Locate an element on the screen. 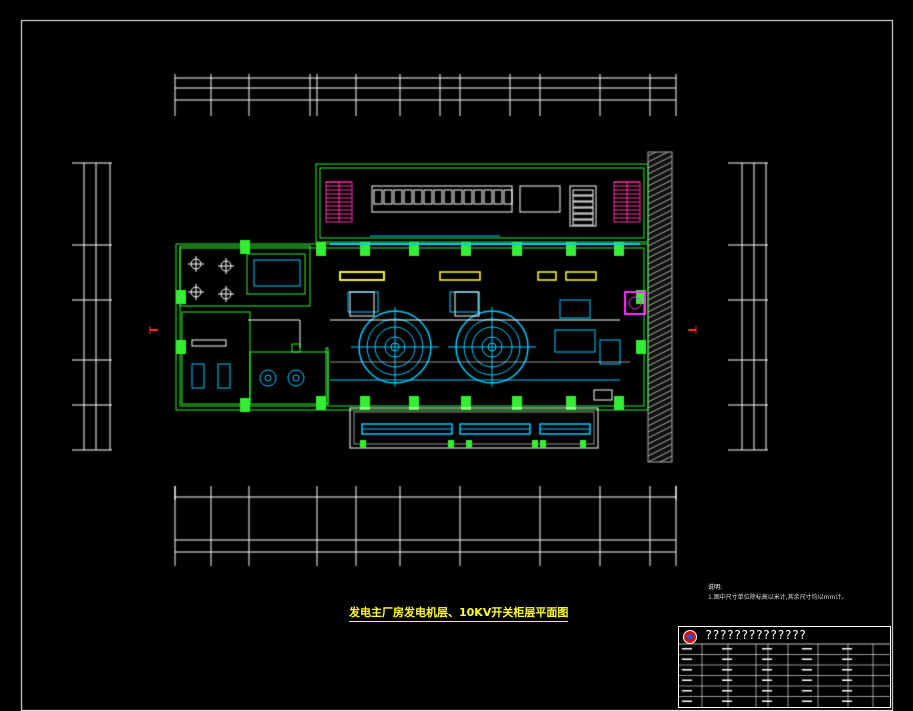 Image resolution: width=913 pixels, height=711 pixels. notes-heading: 说明: is located at coordinates (715, 587).